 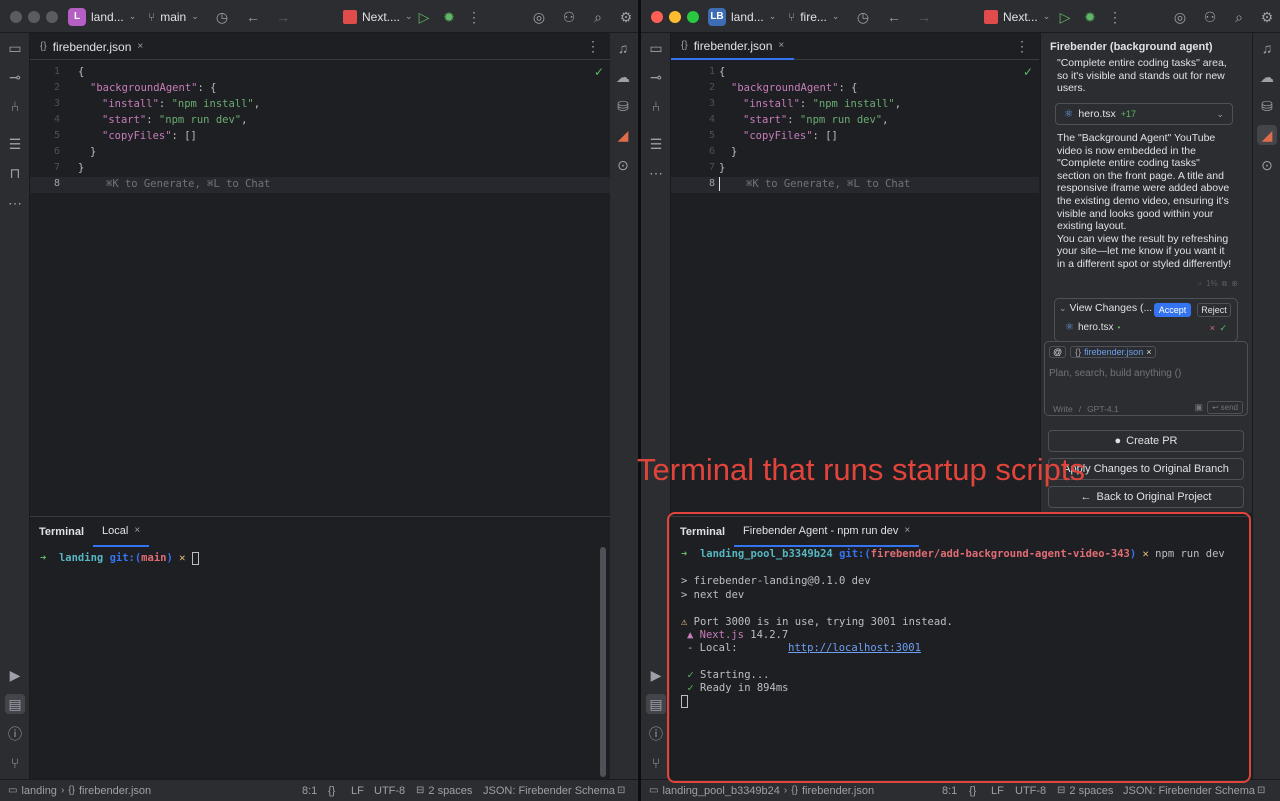 I want to click on context-file-chip: {} firebender.json ×, so click(x=1113, y=352).